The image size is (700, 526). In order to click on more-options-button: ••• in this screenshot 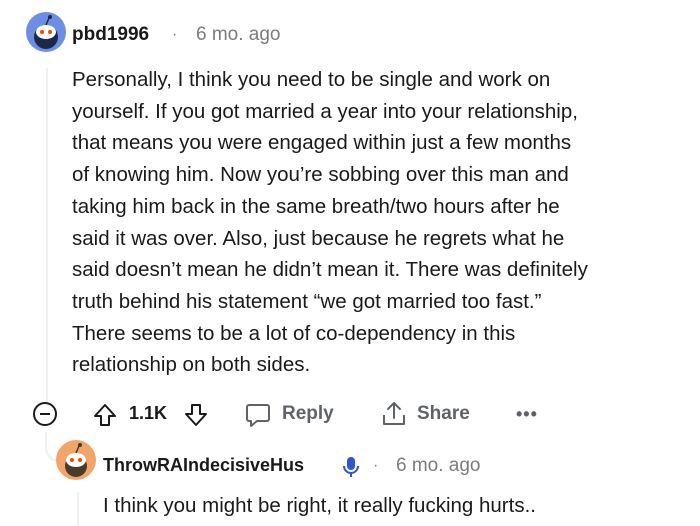, I will do `click(527, 414)`.